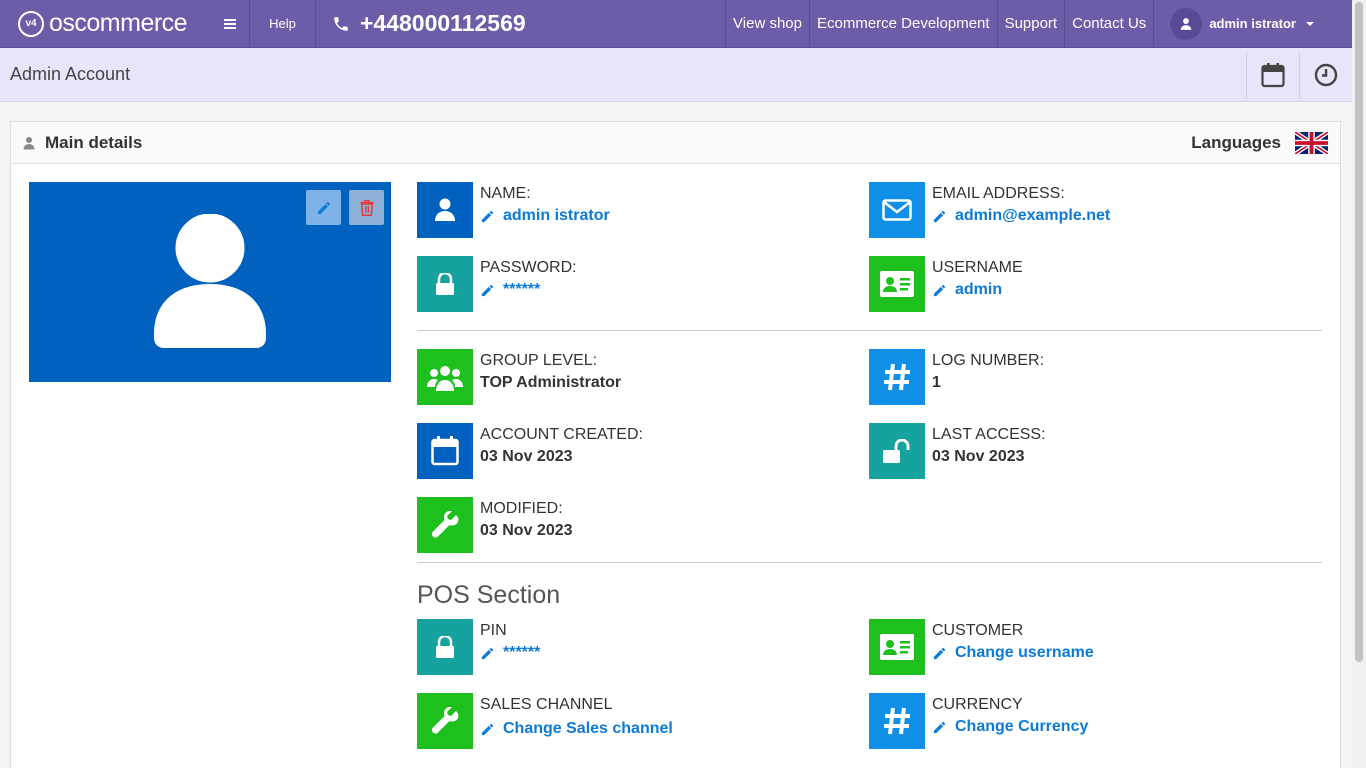  I want to click on name-tile, so click(445, 210).